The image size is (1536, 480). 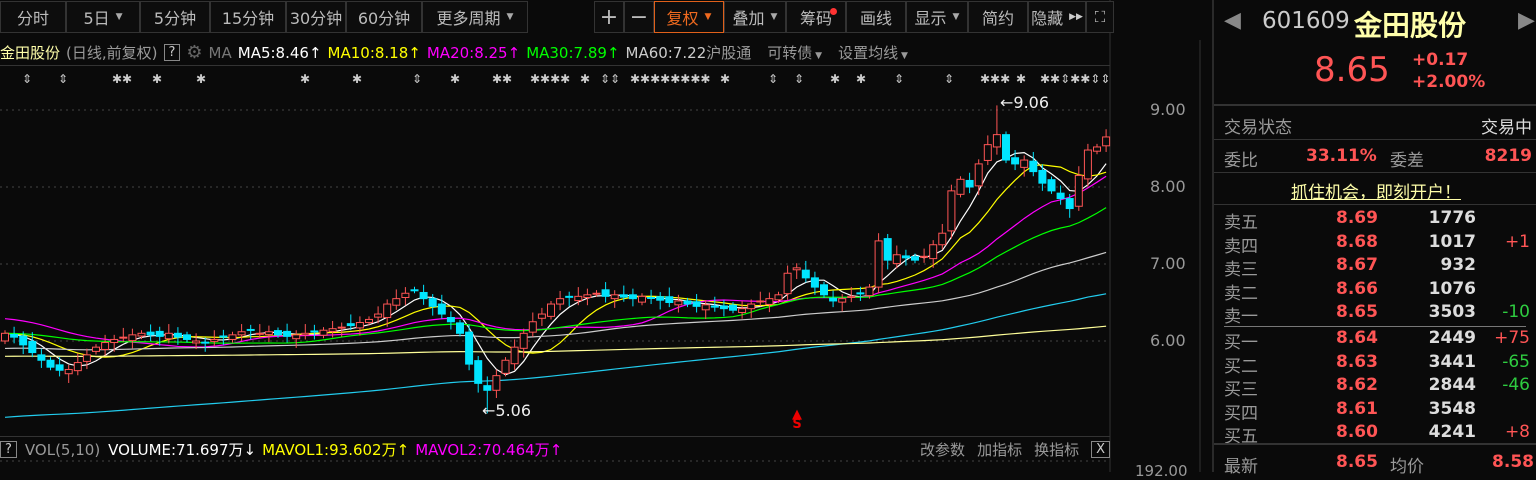 What do you see at coordinates (999, 449) in the screenshot?
I see `add-indicator-button: 加指标` at bounding box center [999, 449].